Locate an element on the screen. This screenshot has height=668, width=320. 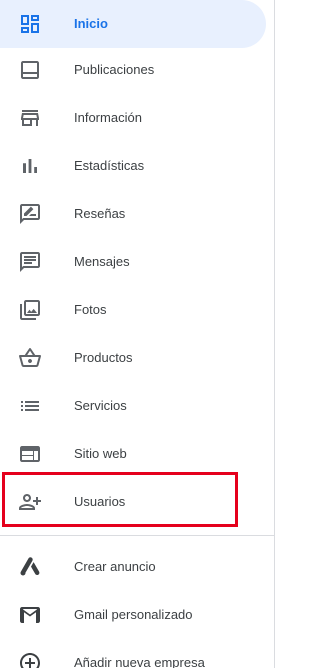
posts-icon is located at coordinates (30, 70).